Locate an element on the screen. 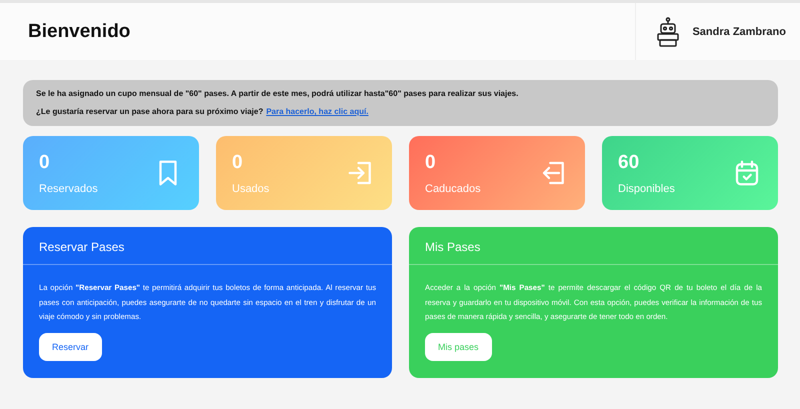  panel-title: Reservar Pases is located at coordinates (82, 247).